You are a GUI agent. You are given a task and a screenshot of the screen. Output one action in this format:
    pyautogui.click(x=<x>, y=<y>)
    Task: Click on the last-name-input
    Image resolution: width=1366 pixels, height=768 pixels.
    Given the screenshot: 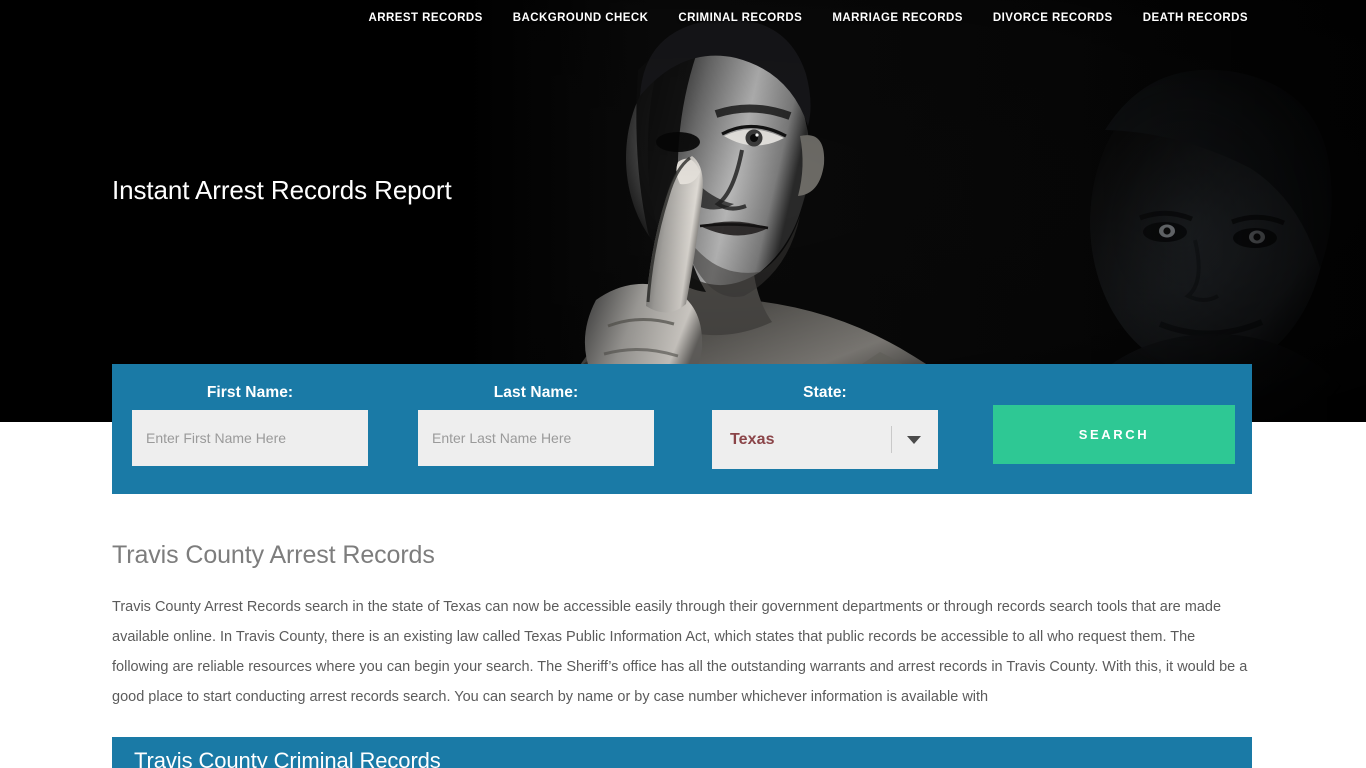 What is the action you would take?
    pyautogui.click(x=536, y=438)
    